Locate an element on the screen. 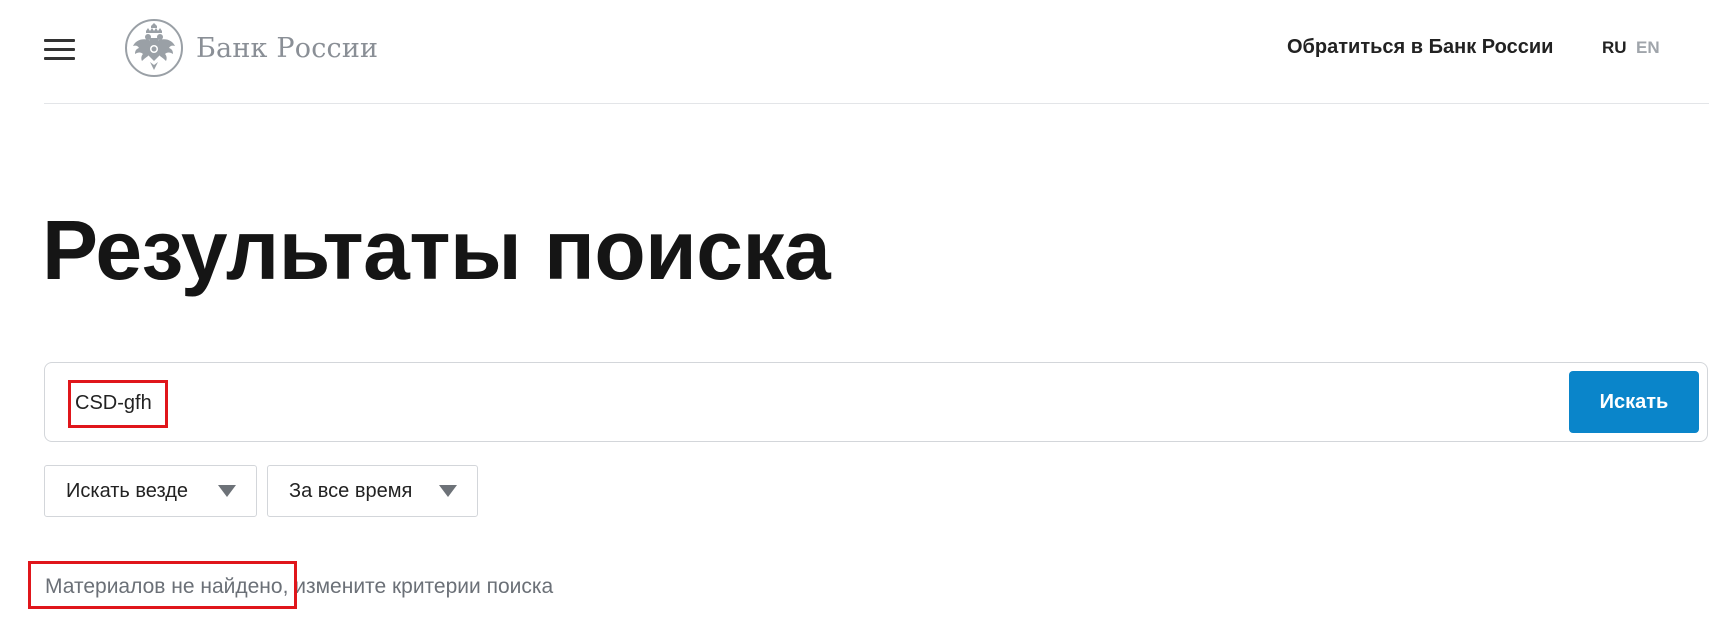  menu-icon is located at coordinates (59, 49).